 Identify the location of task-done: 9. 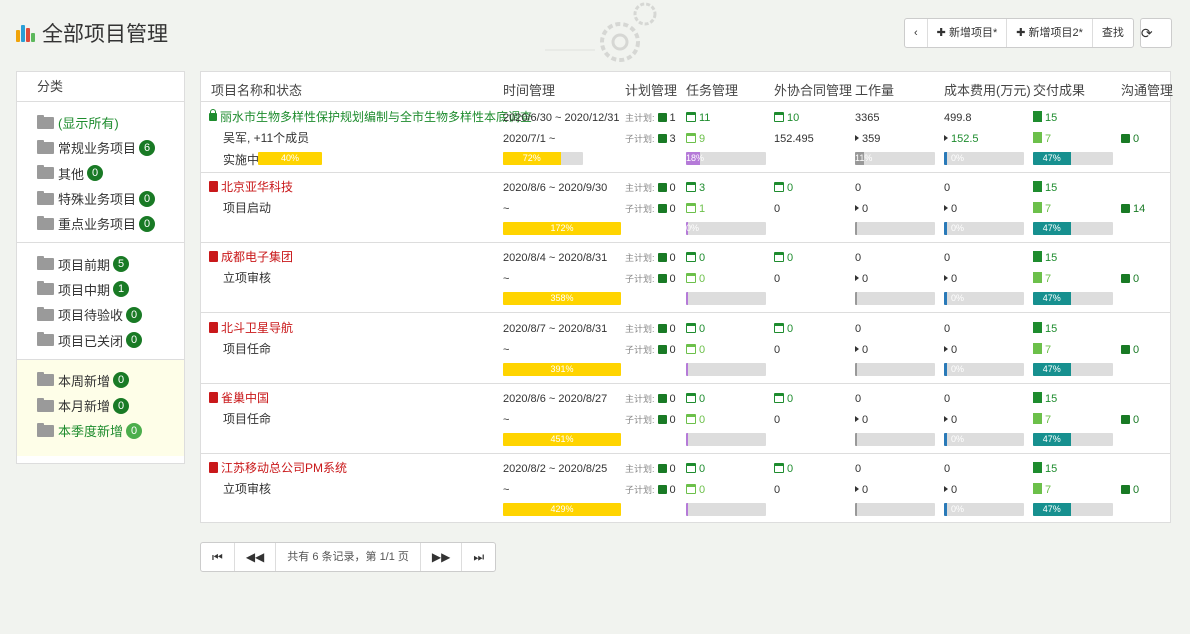
(695, 139).